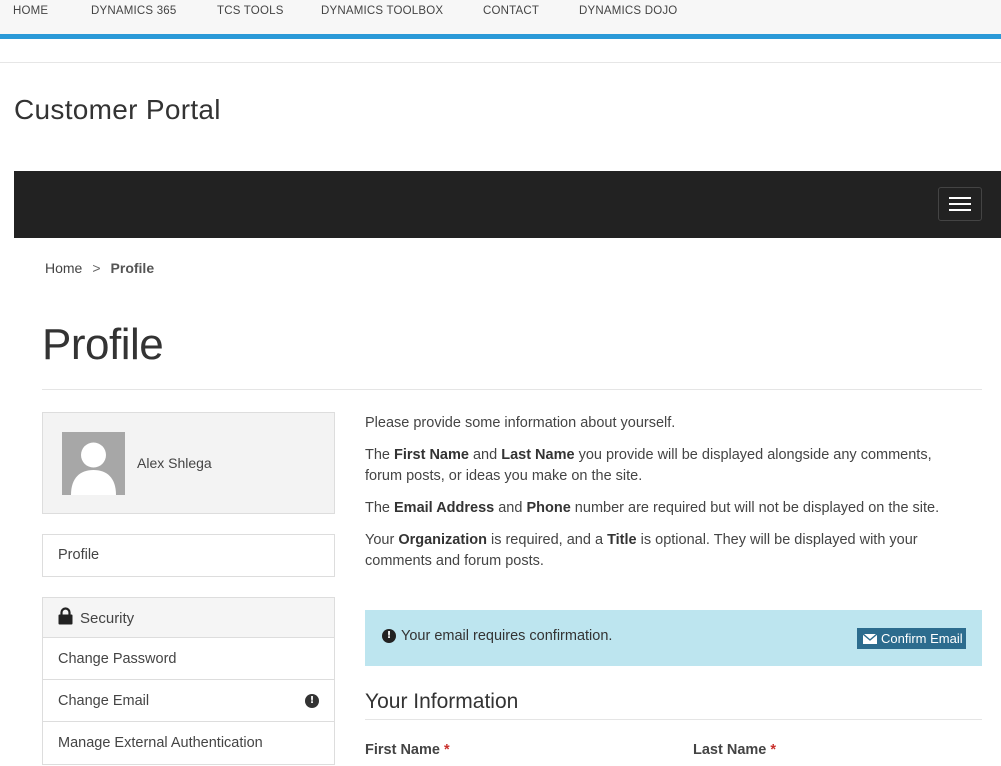 The width and height of the screenshot is (1001, 766). I want to click on alert-message: Your email requires confirmation., so click(507, 636).